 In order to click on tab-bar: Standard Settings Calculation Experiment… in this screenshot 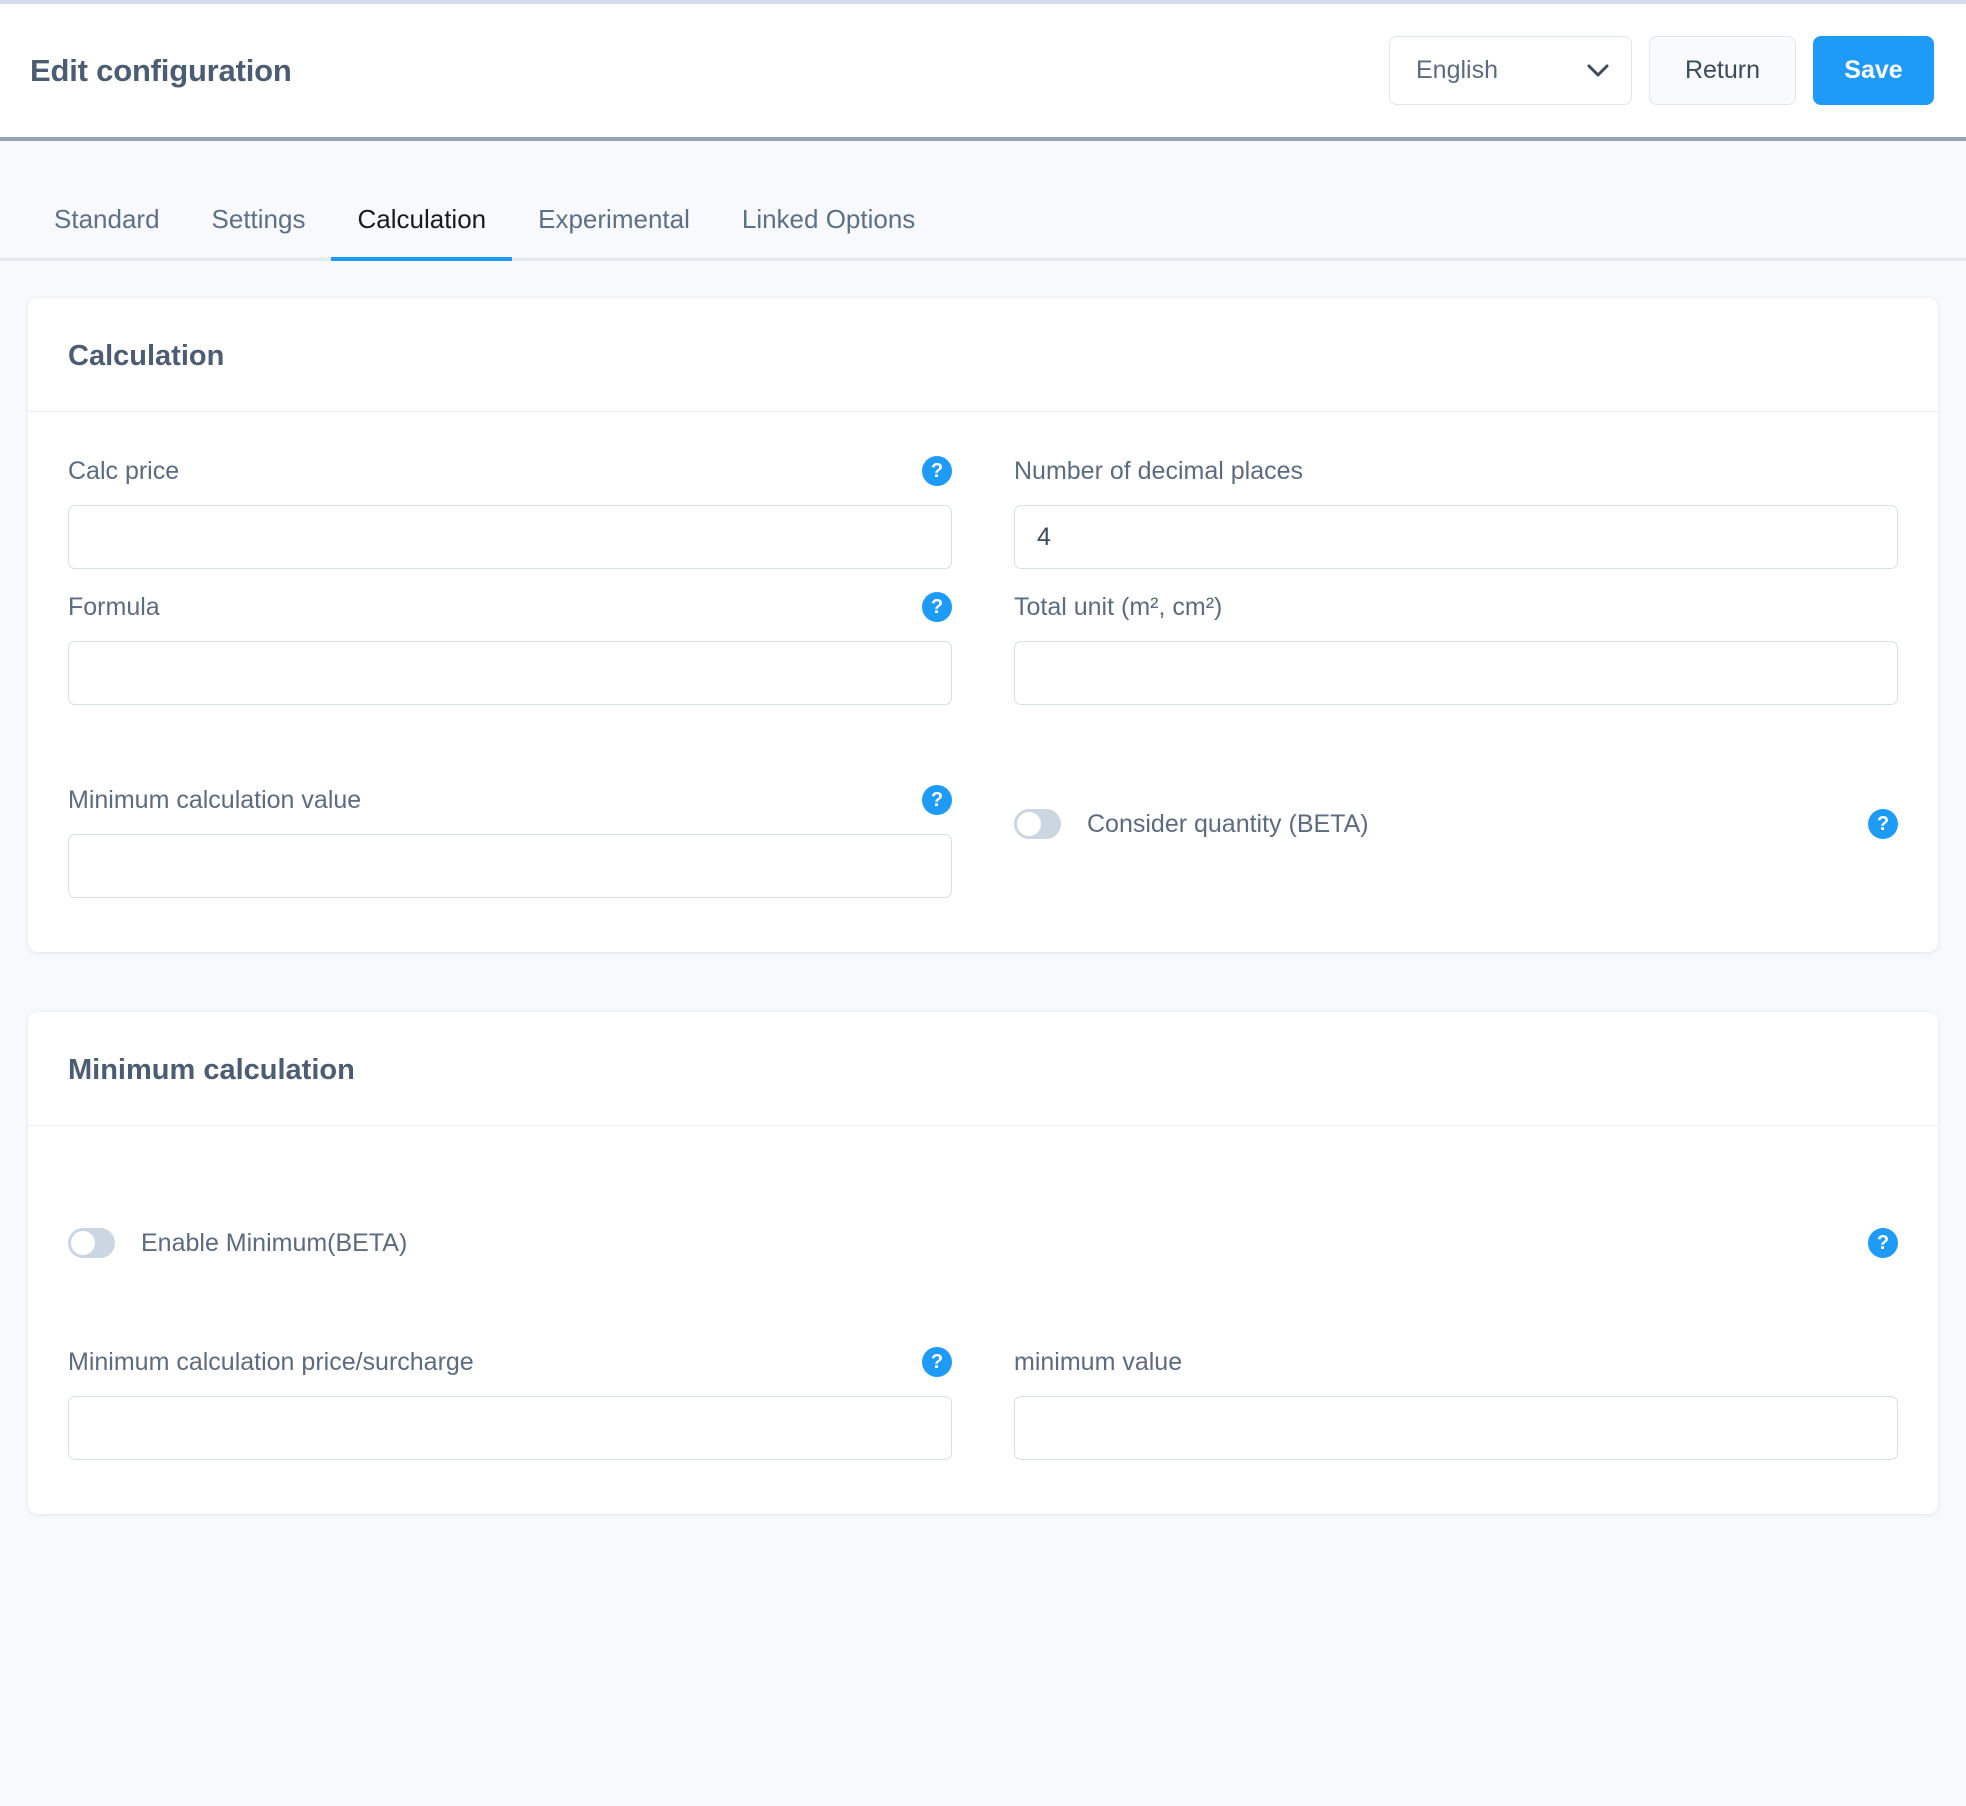, I will do `click(983, 232)`.